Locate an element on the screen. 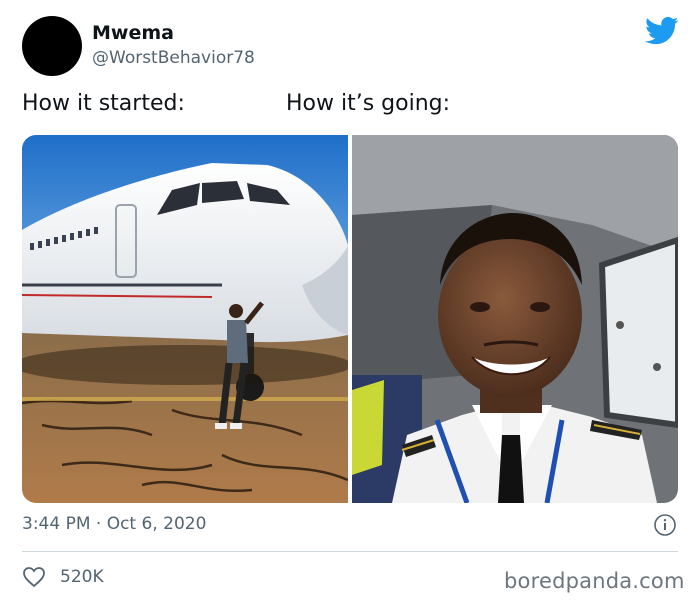 The width and height of the screenshot is (700, 606). heart-icon is located at coordinates (34, 577).